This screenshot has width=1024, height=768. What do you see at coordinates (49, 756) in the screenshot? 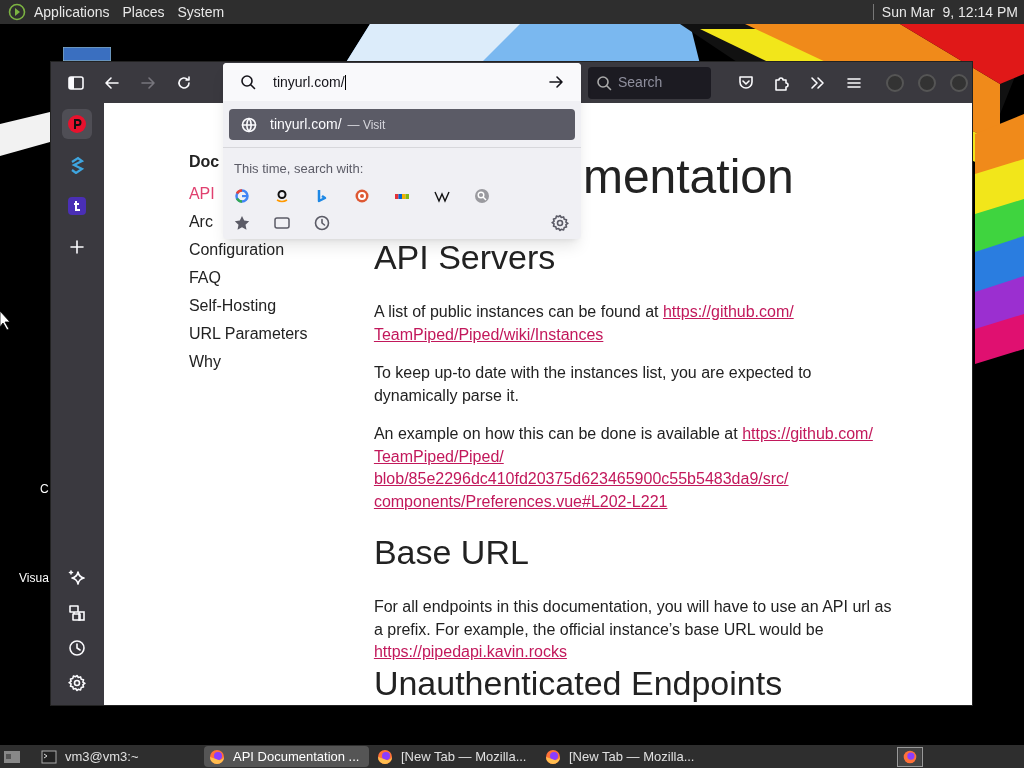
I see `terminal-icon` at bounding box center [49, 756].